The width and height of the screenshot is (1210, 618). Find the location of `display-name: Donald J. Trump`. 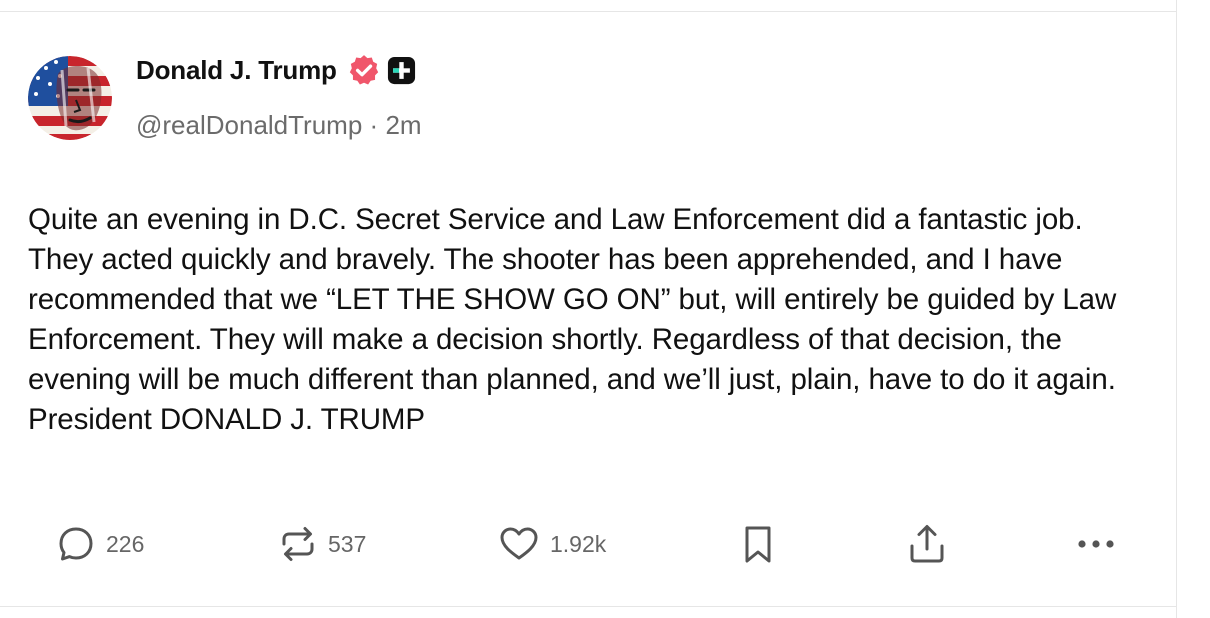

display-name: Donald J. Trump is located at coordinates (236, 70).